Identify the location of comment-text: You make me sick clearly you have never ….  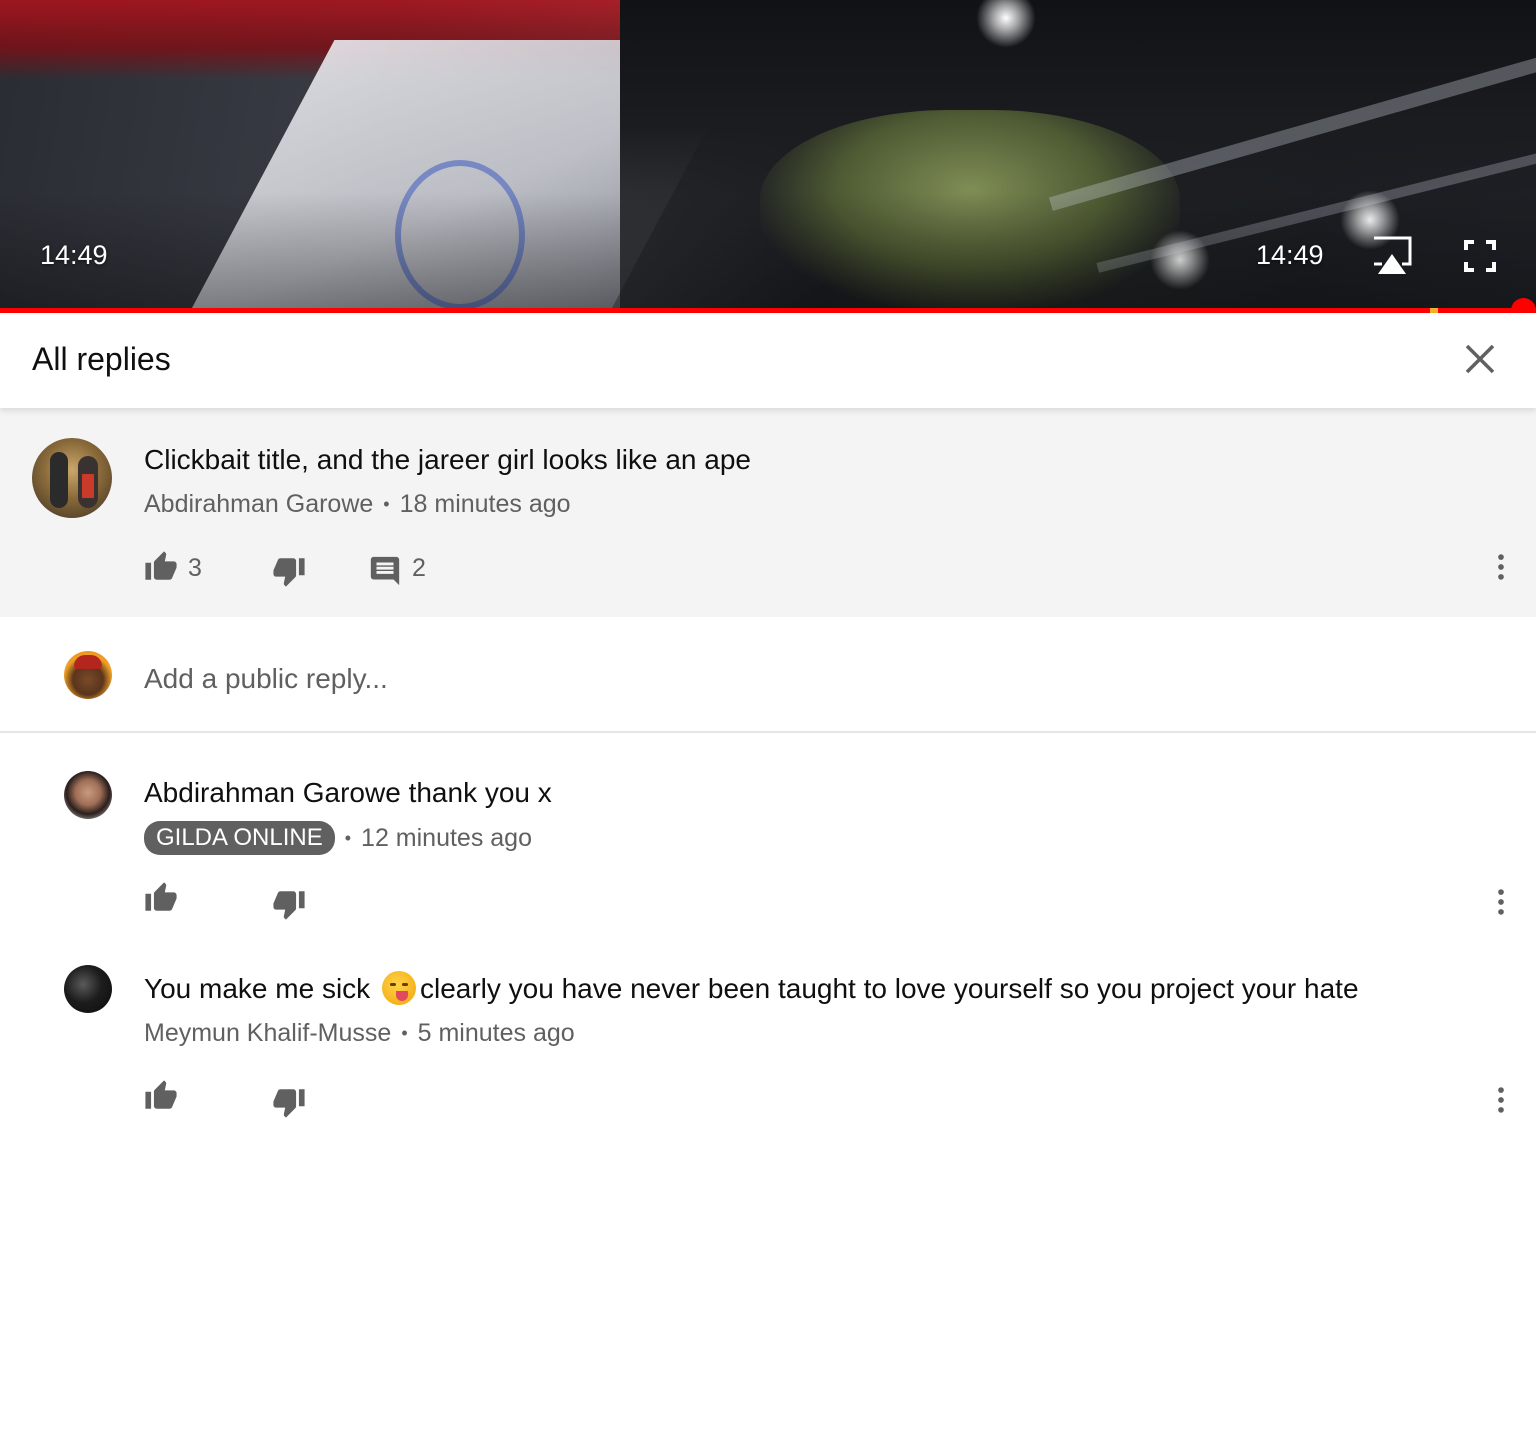
(751, 989).